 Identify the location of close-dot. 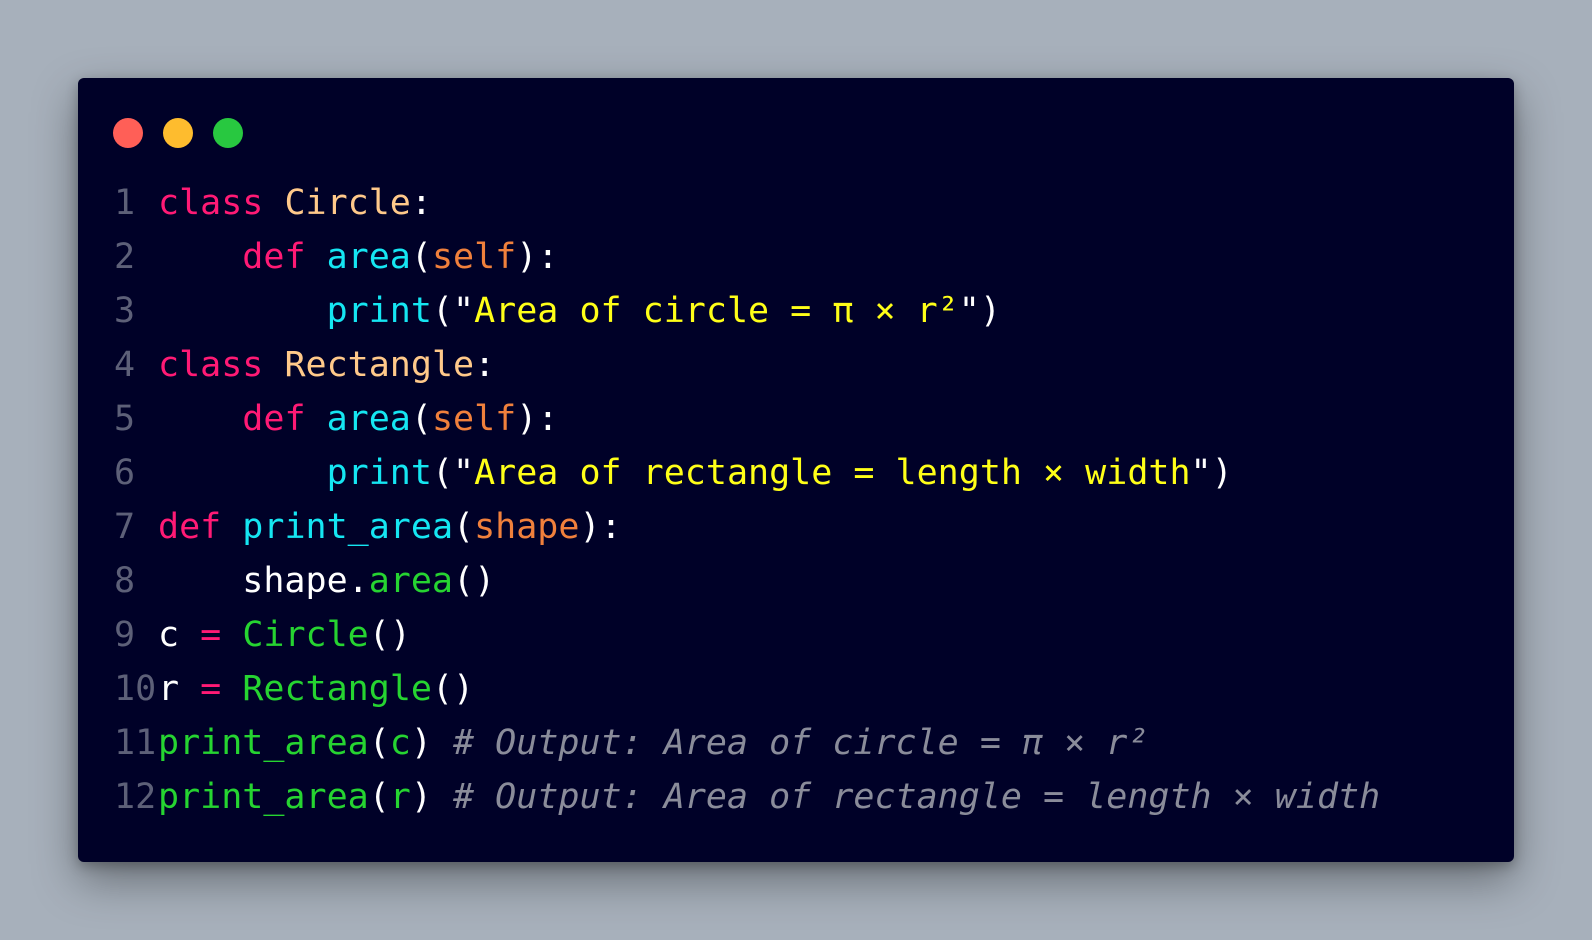
(128, 133).